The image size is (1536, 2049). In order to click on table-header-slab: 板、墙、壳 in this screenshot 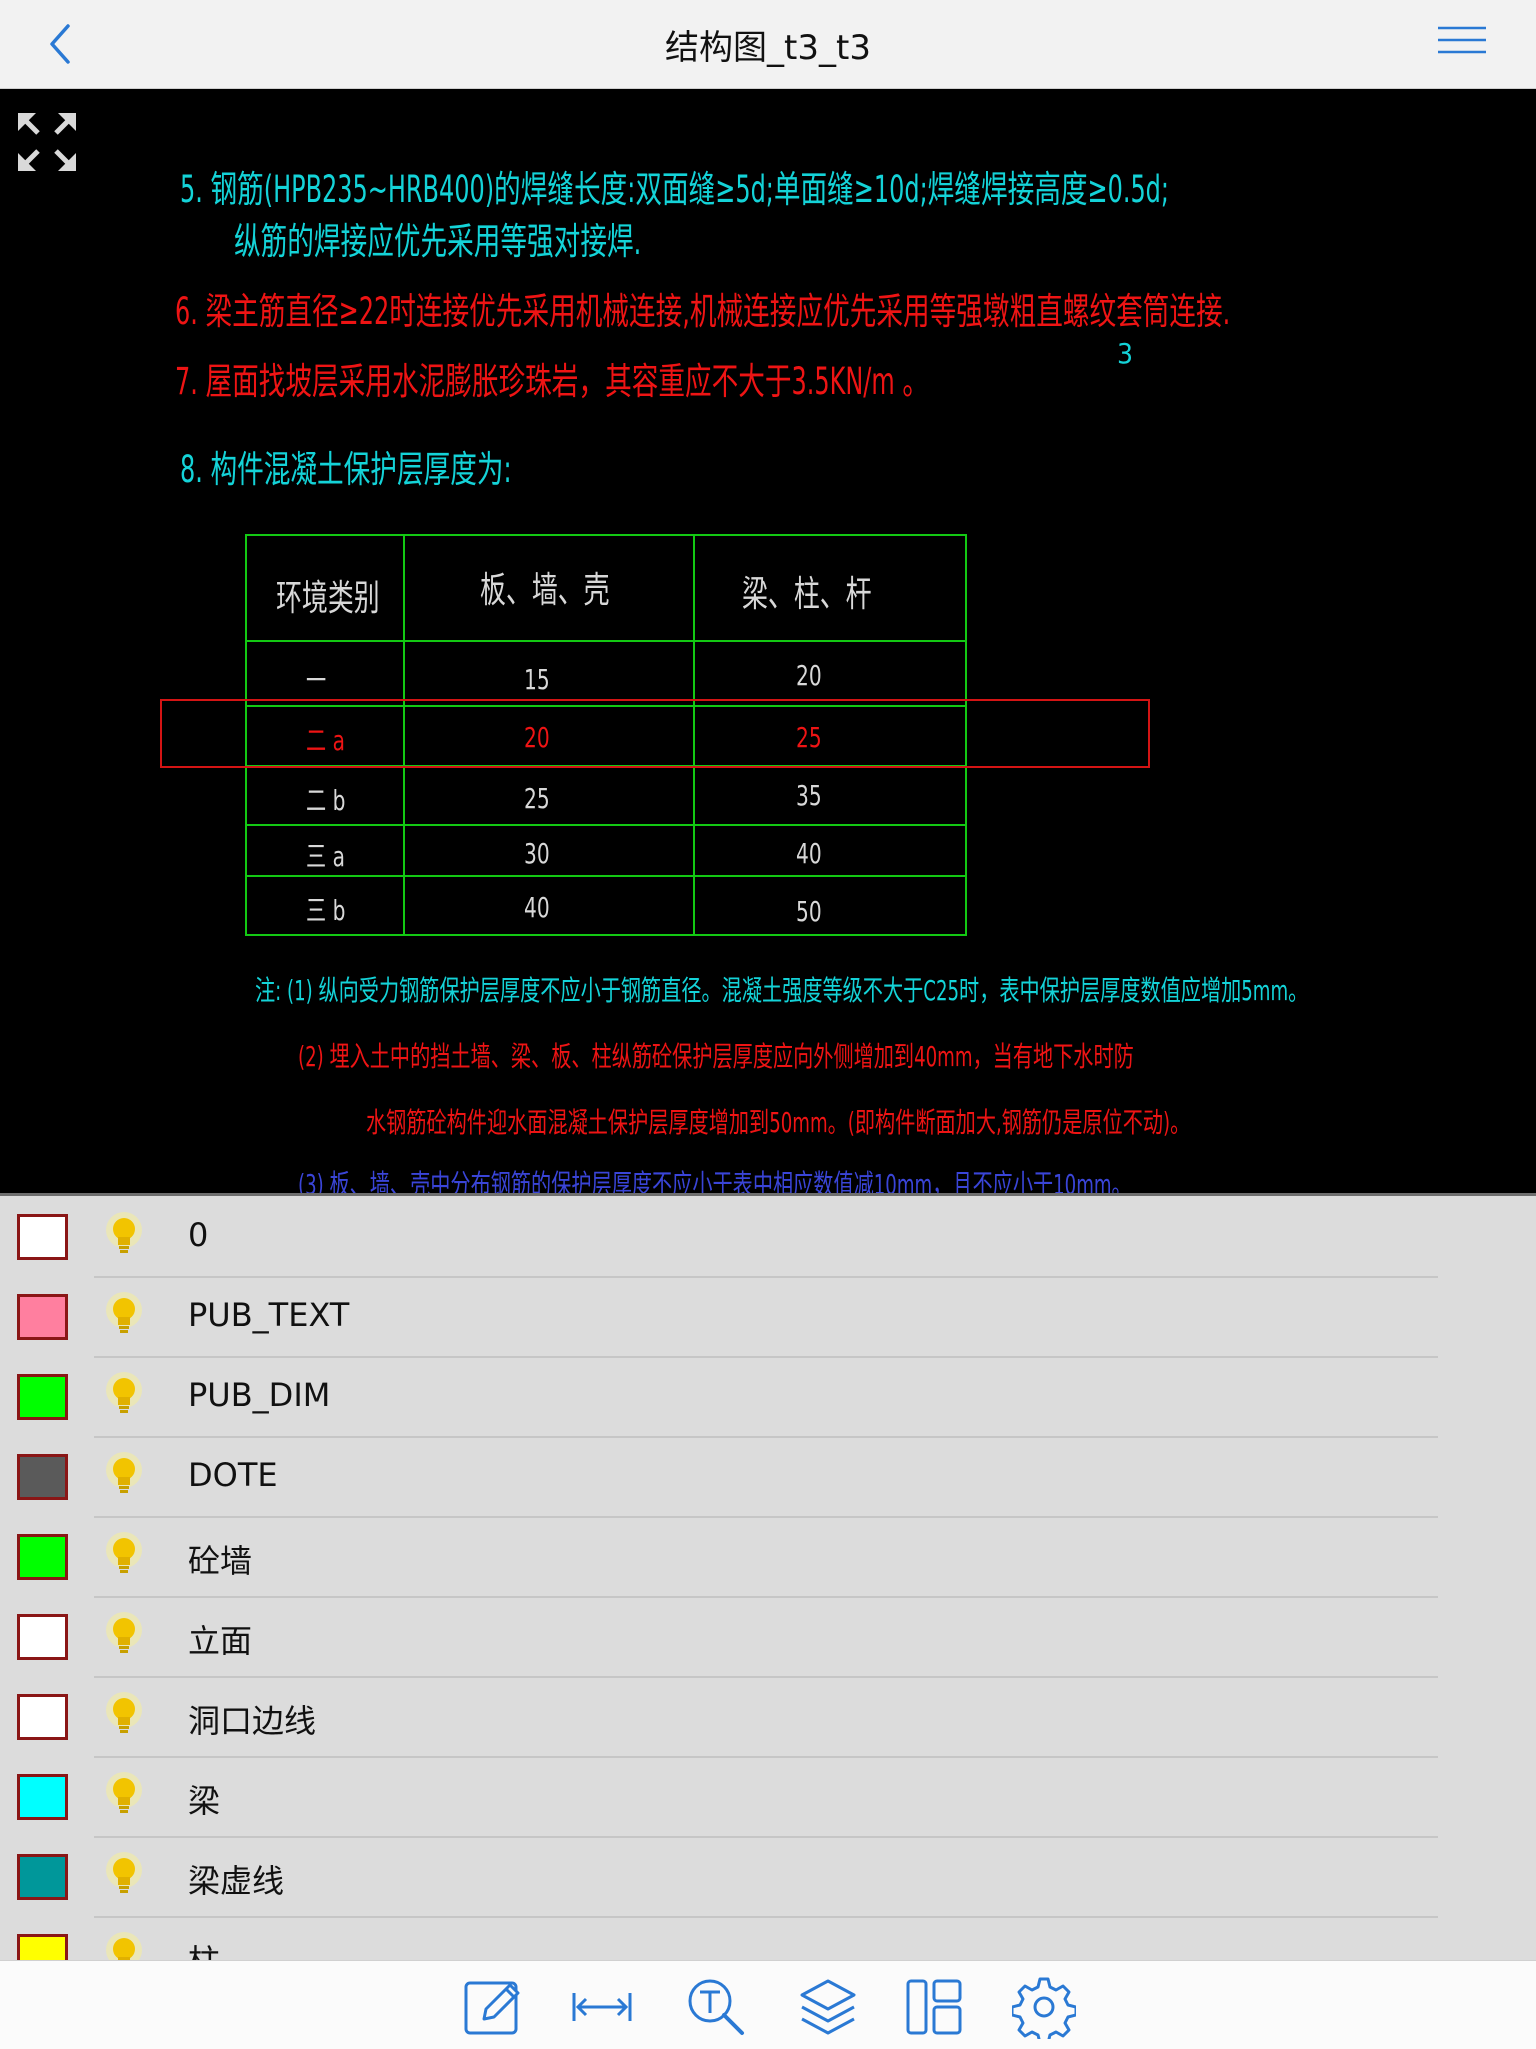, I will do `click(545, 590)`.